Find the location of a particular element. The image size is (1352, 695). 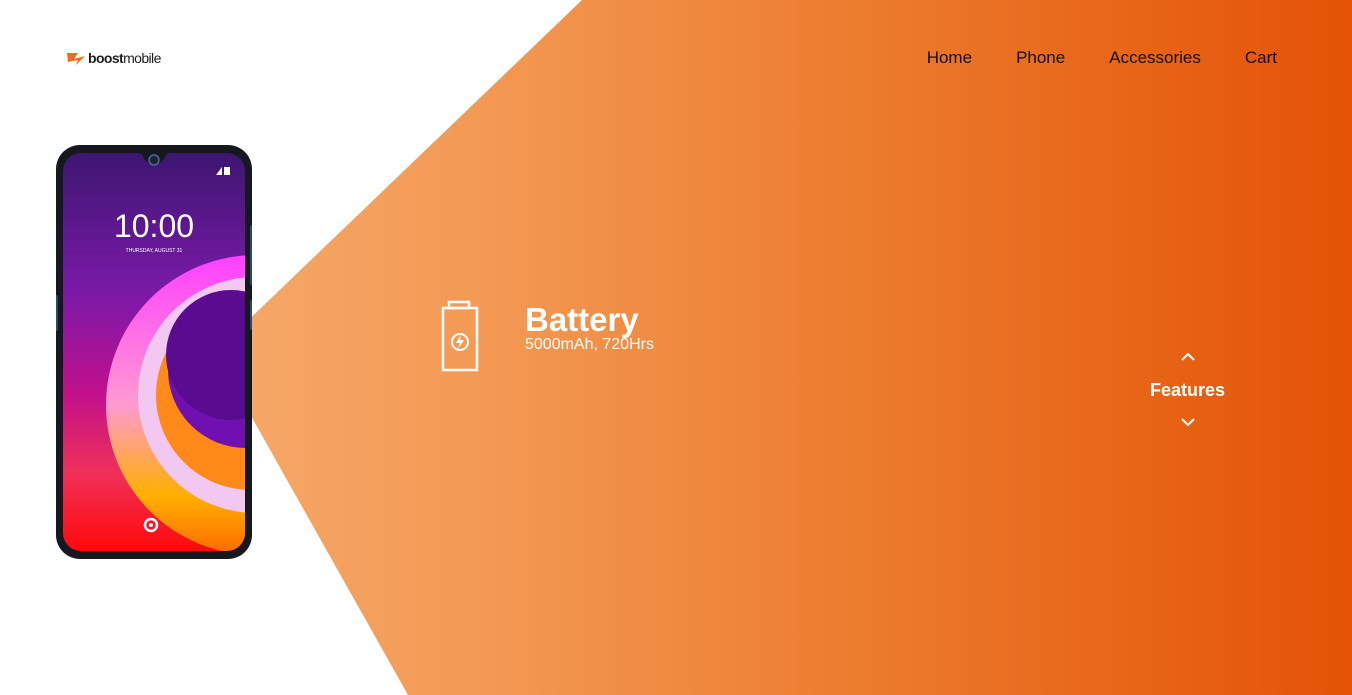

features-navigator: Features is located at coordinates (1187, 389).